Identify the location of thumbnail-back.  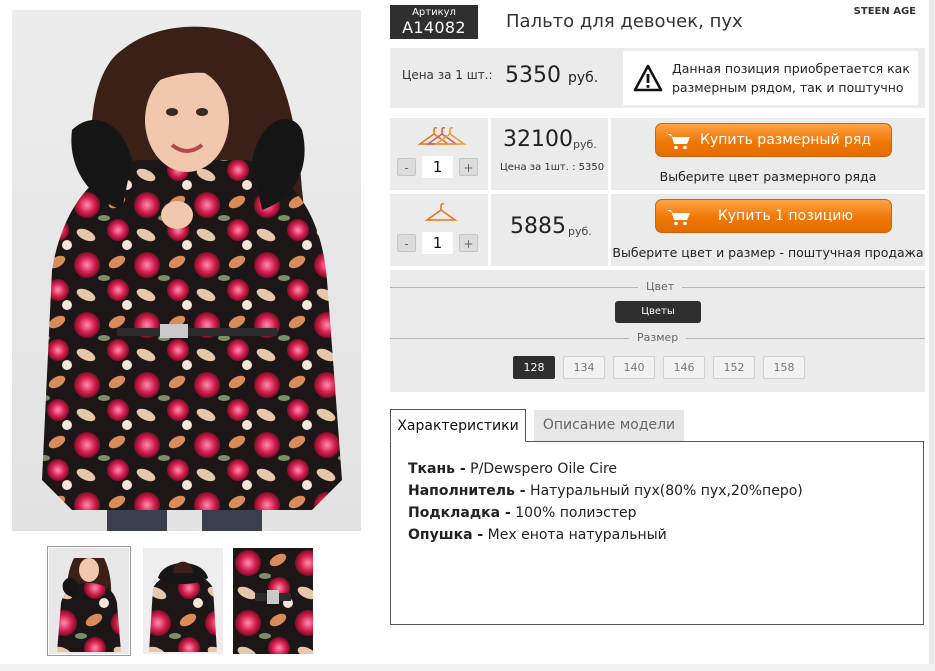
(183, 601).